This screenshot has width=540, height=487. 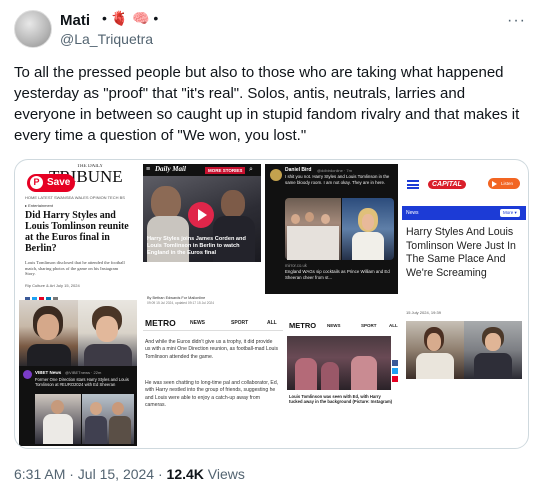 What do you see at coordinates (106, 39) in the screenshot?
I see `user-handle: @La_Triquetra` at bounding box center [106, 39].